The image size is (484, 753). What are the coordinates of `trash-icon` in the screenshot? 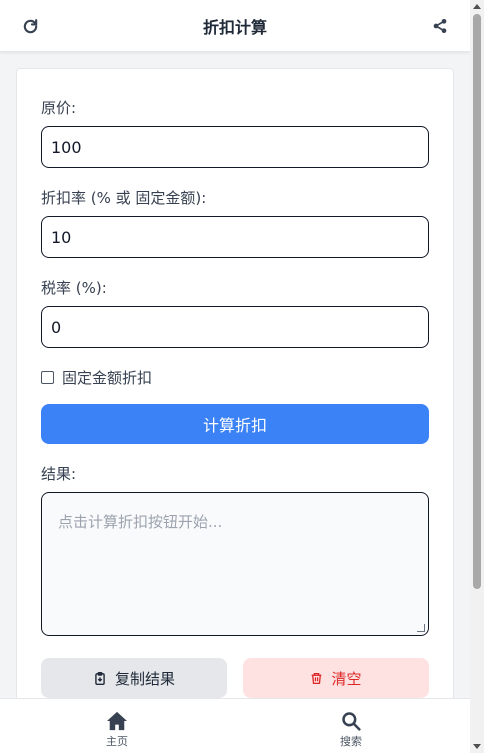 It's located at (317, 678).